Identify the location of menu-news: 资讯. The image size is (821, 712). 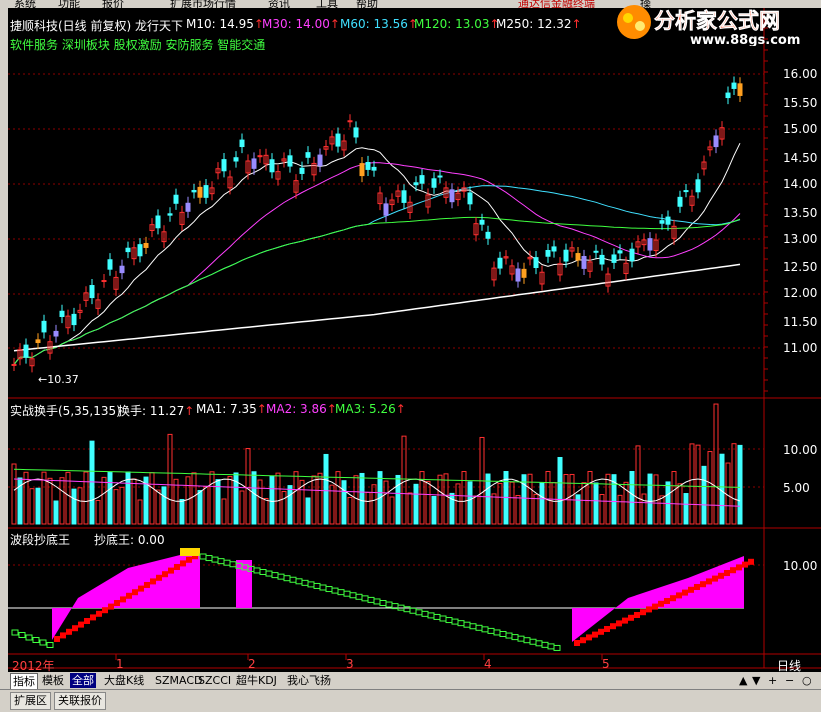
(279, 4).